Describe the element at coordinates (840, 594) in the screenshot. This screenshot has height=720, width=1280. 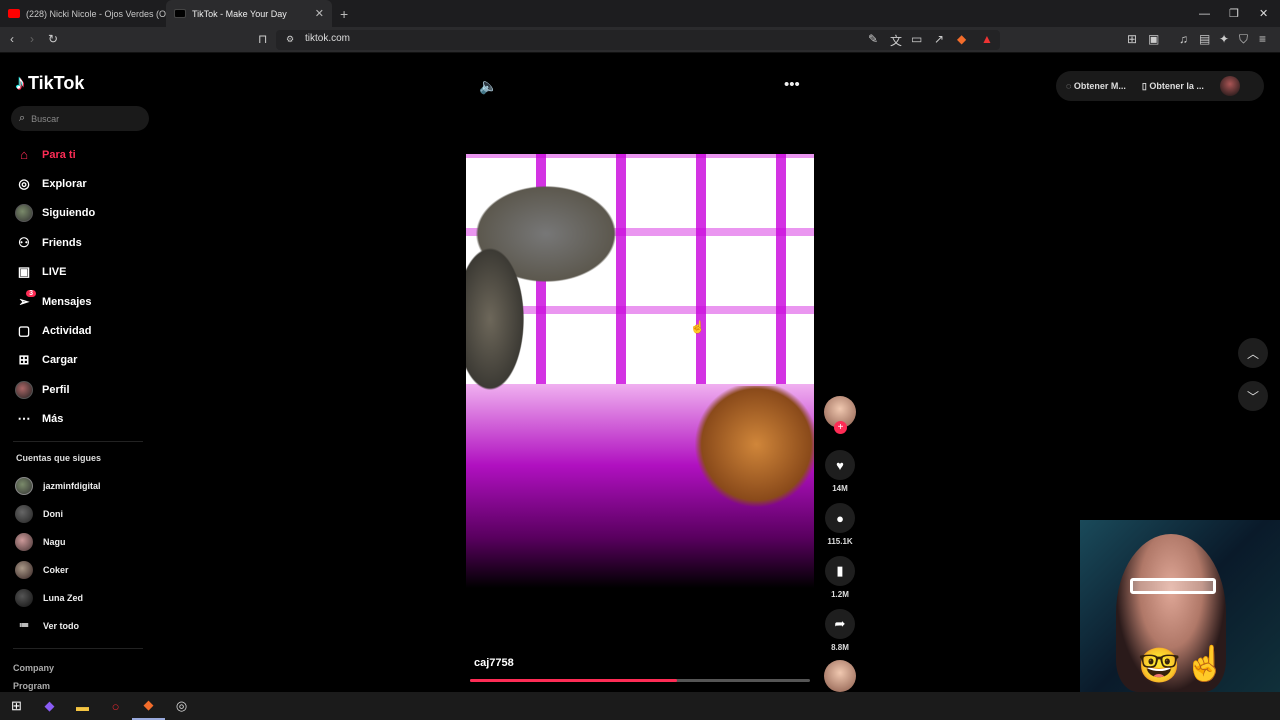
I see `save-count: 1.2M` at that location.